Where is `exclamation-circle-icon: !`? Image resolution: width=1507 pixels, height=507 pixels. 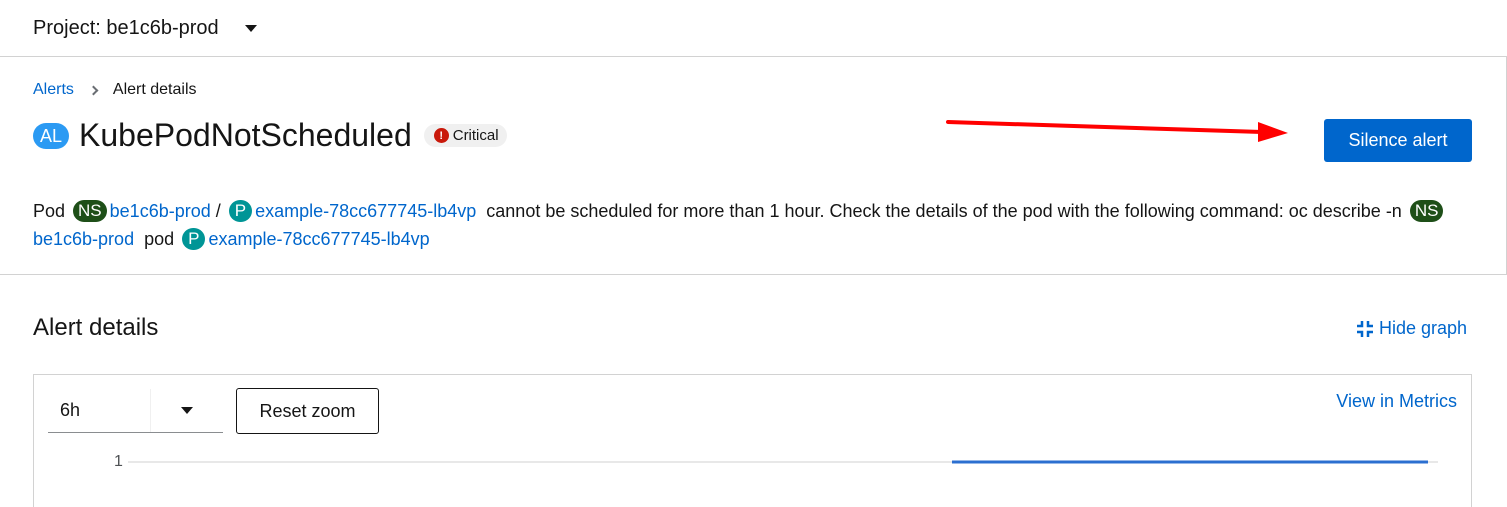
exclamation-circle-icon: ! is located at coordinates (441, 135).